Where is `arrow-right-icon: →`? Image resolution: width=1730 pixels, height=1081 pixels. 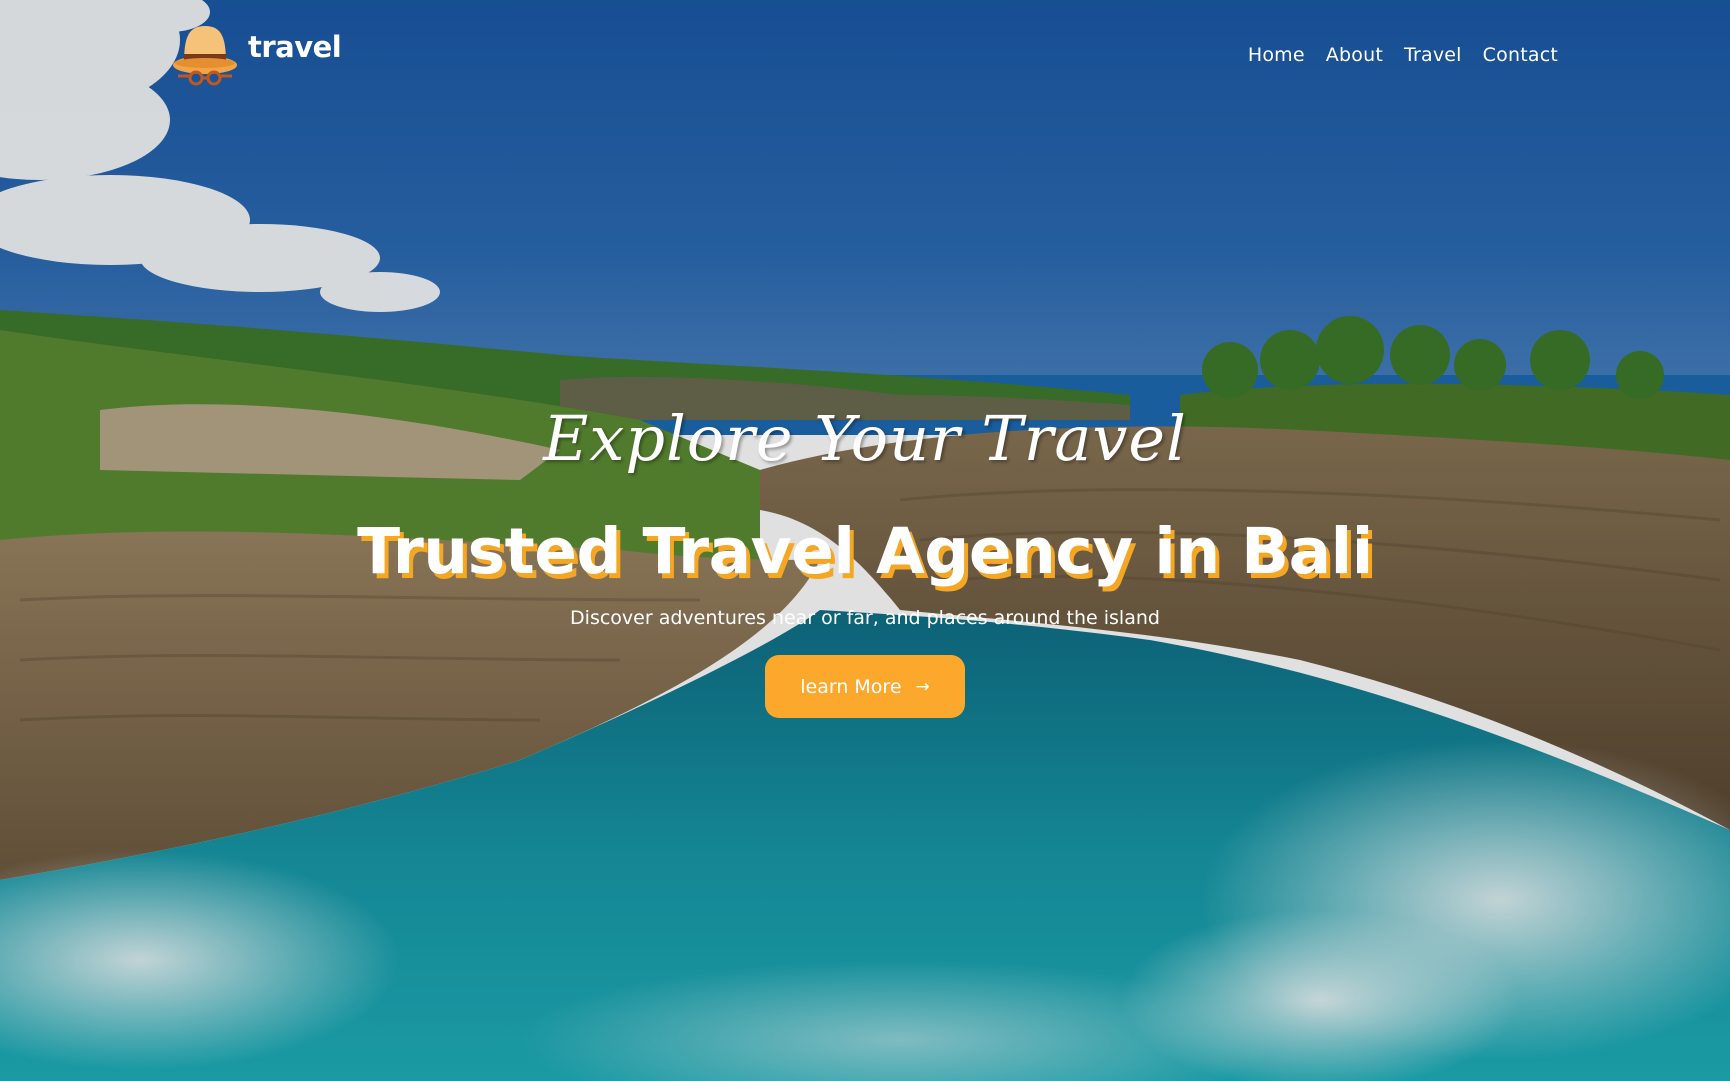 arrow-right-icon: → is located at coordinates (922, 686).